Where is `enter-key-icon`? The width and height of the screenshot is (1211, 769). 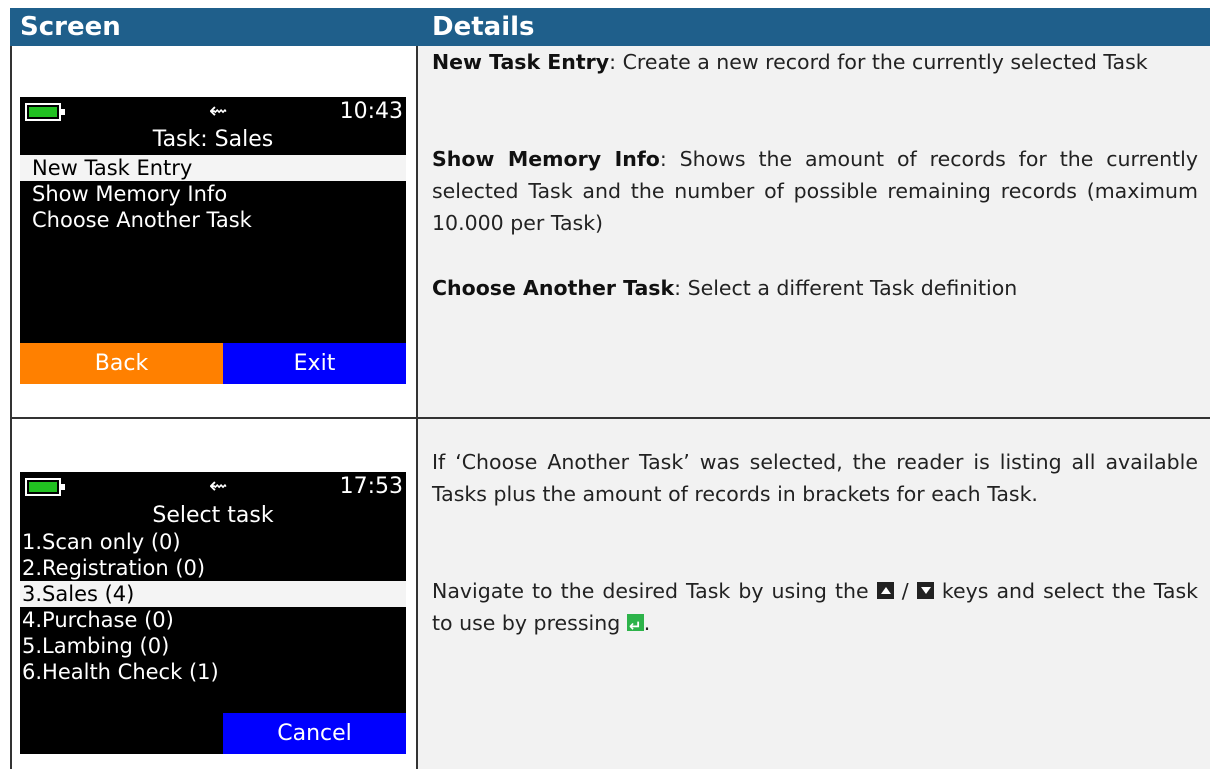 enter-key-icon is located at coordinates (635, 626).